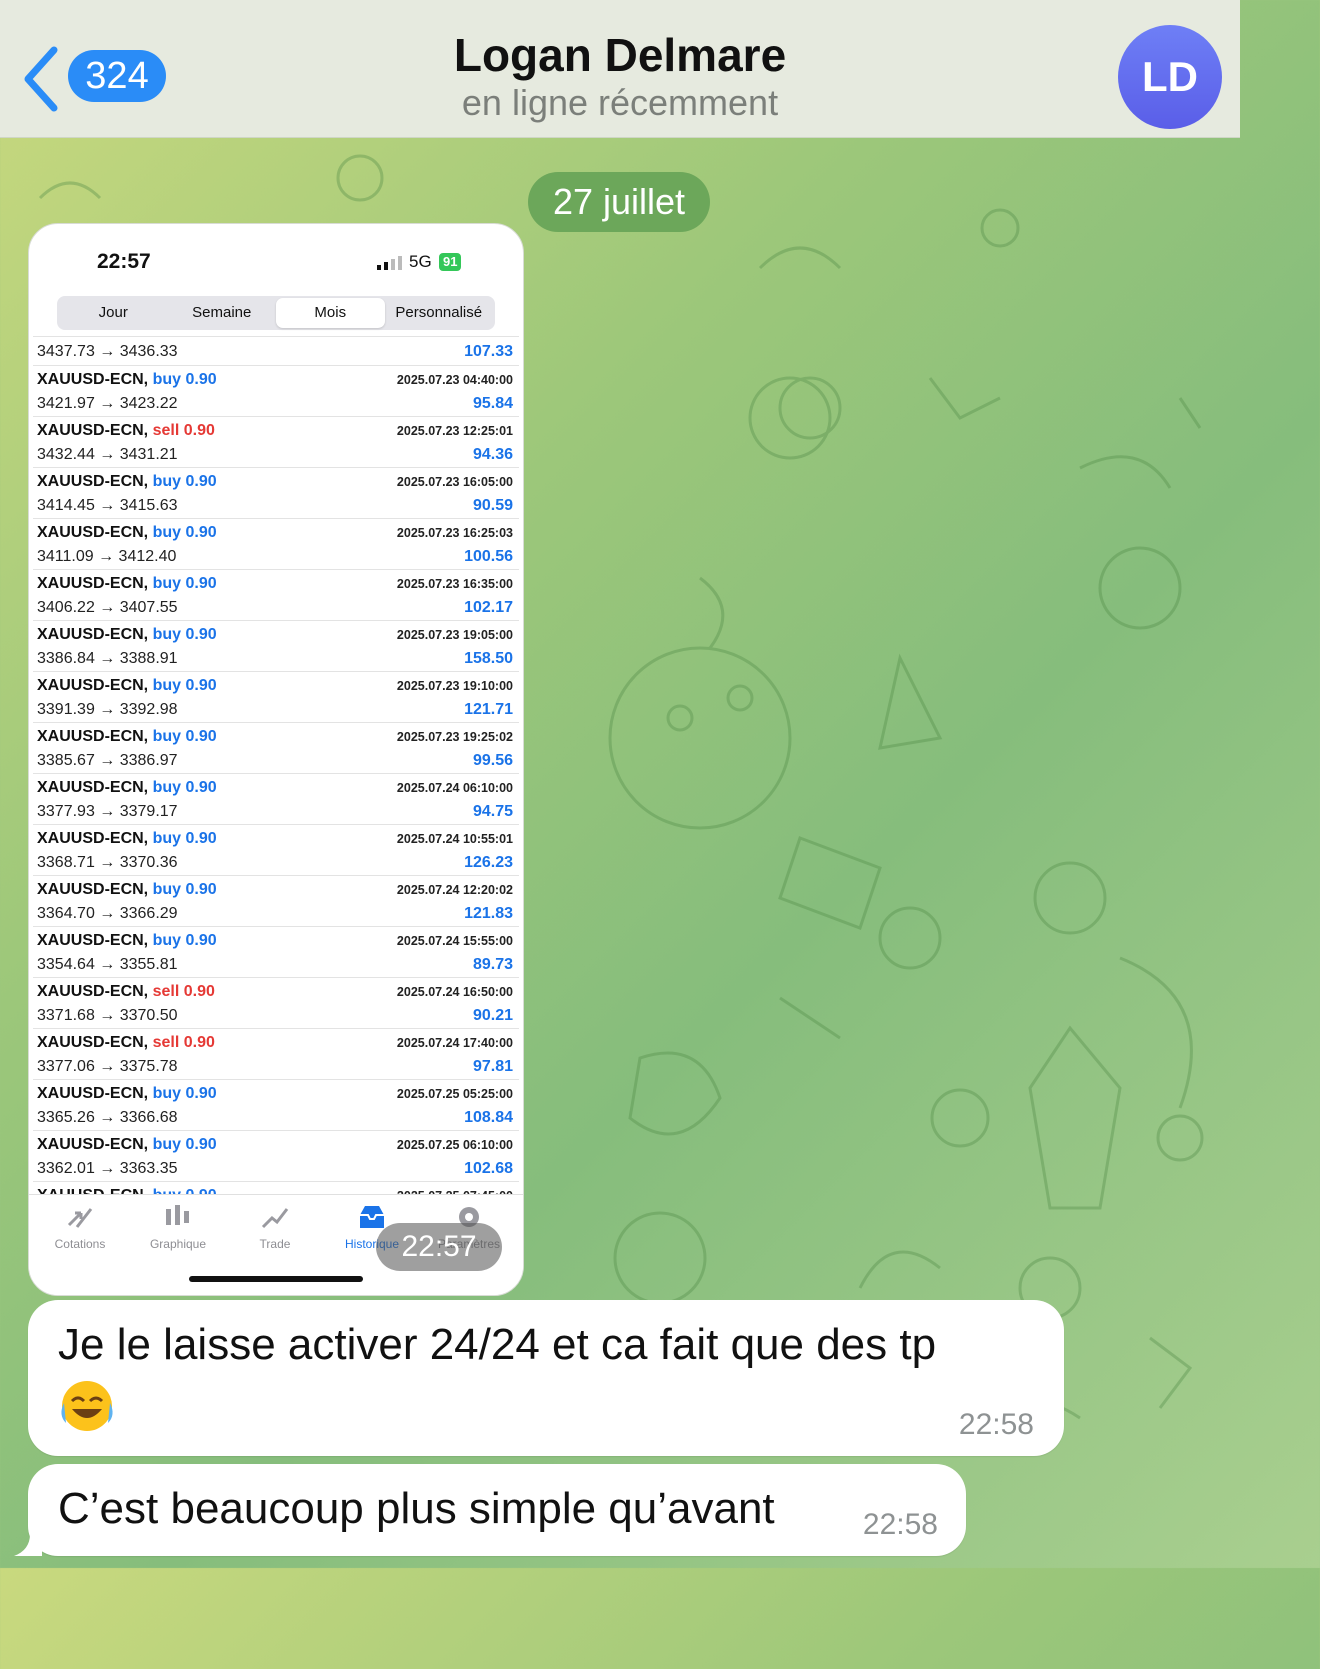  Describe the element at coordinates (107, 556) in the screenshot. I see `trade-prices: 3411.09 → 3412.40` at that location.